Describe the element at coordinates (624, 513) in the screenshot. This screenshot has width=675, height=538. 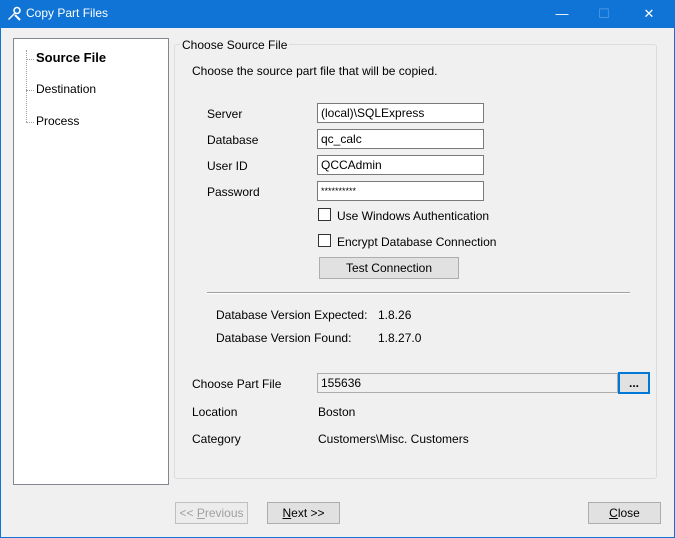
I see `close-button: Close` at that location.